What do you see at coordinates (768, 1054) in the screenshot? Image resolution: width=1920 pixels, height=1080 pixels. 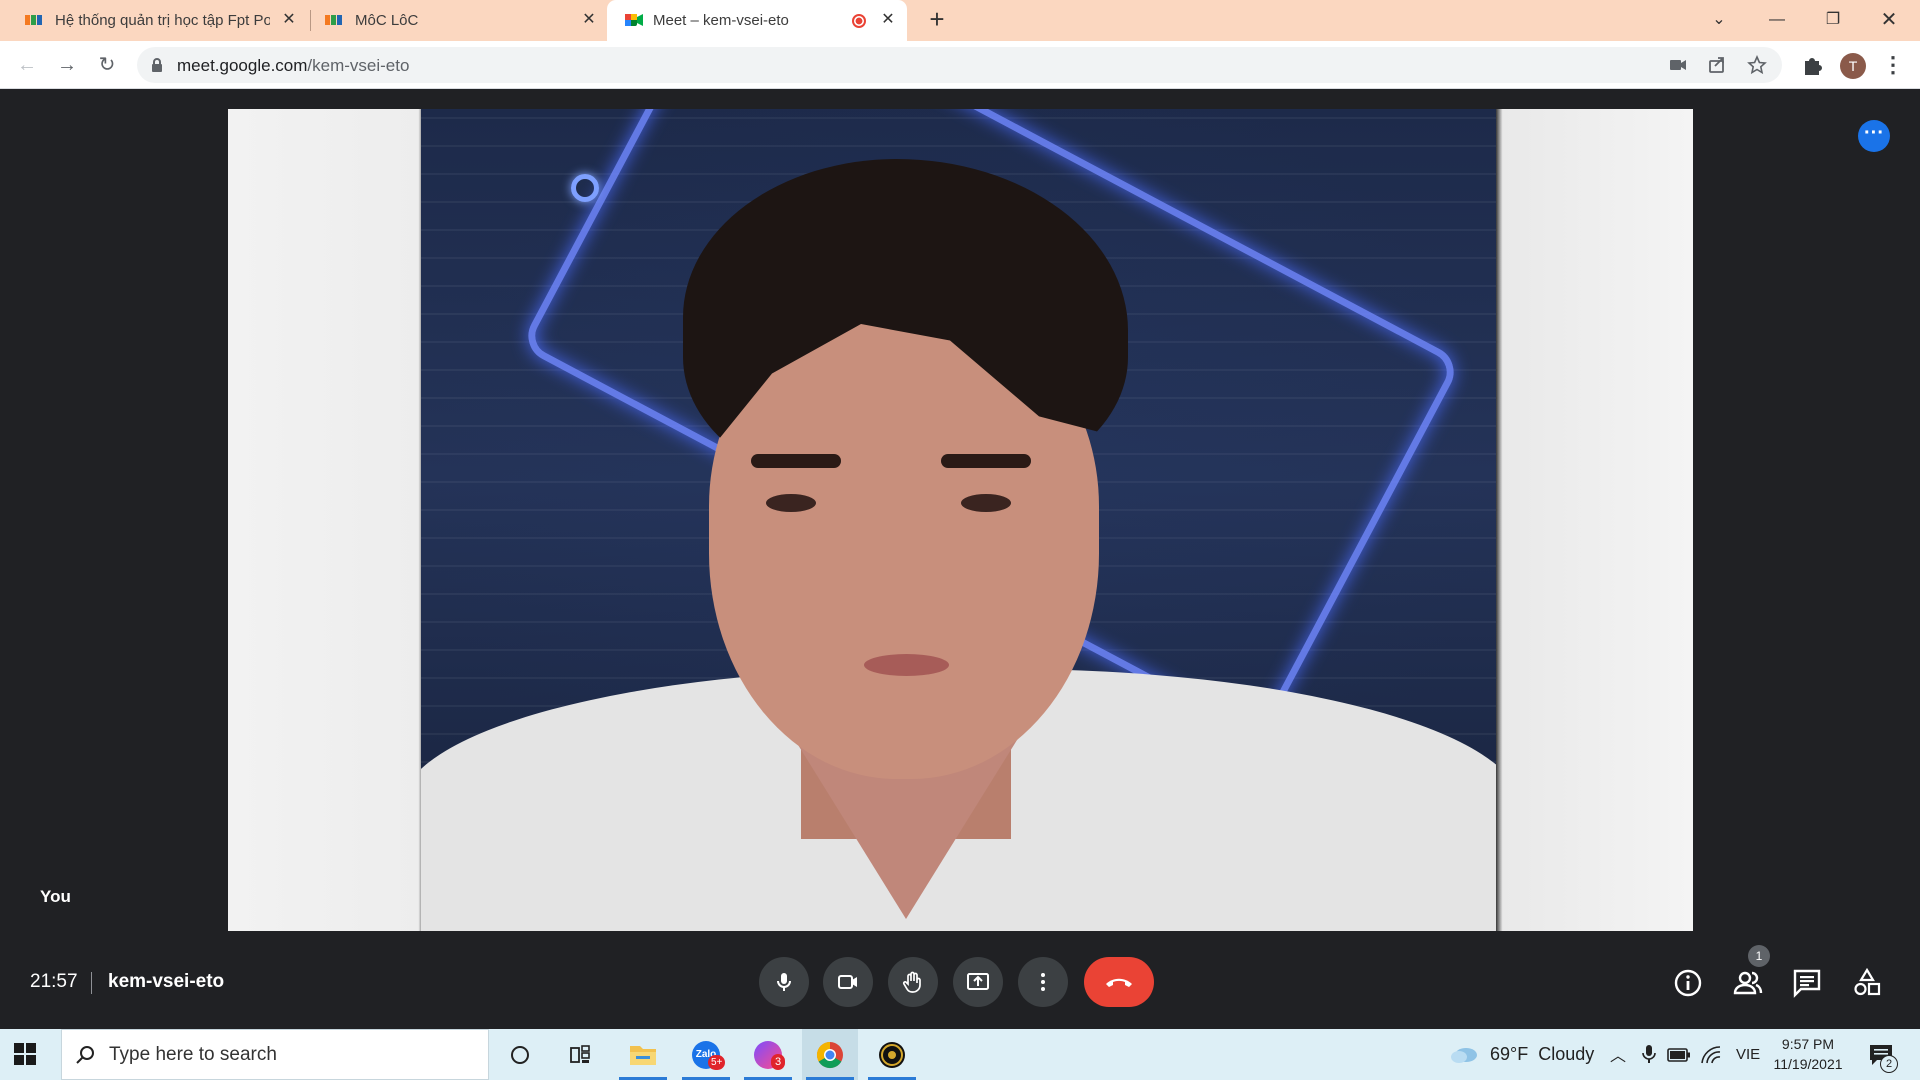 I see `messenger-app: 3` at bounding box center [768, 1054].